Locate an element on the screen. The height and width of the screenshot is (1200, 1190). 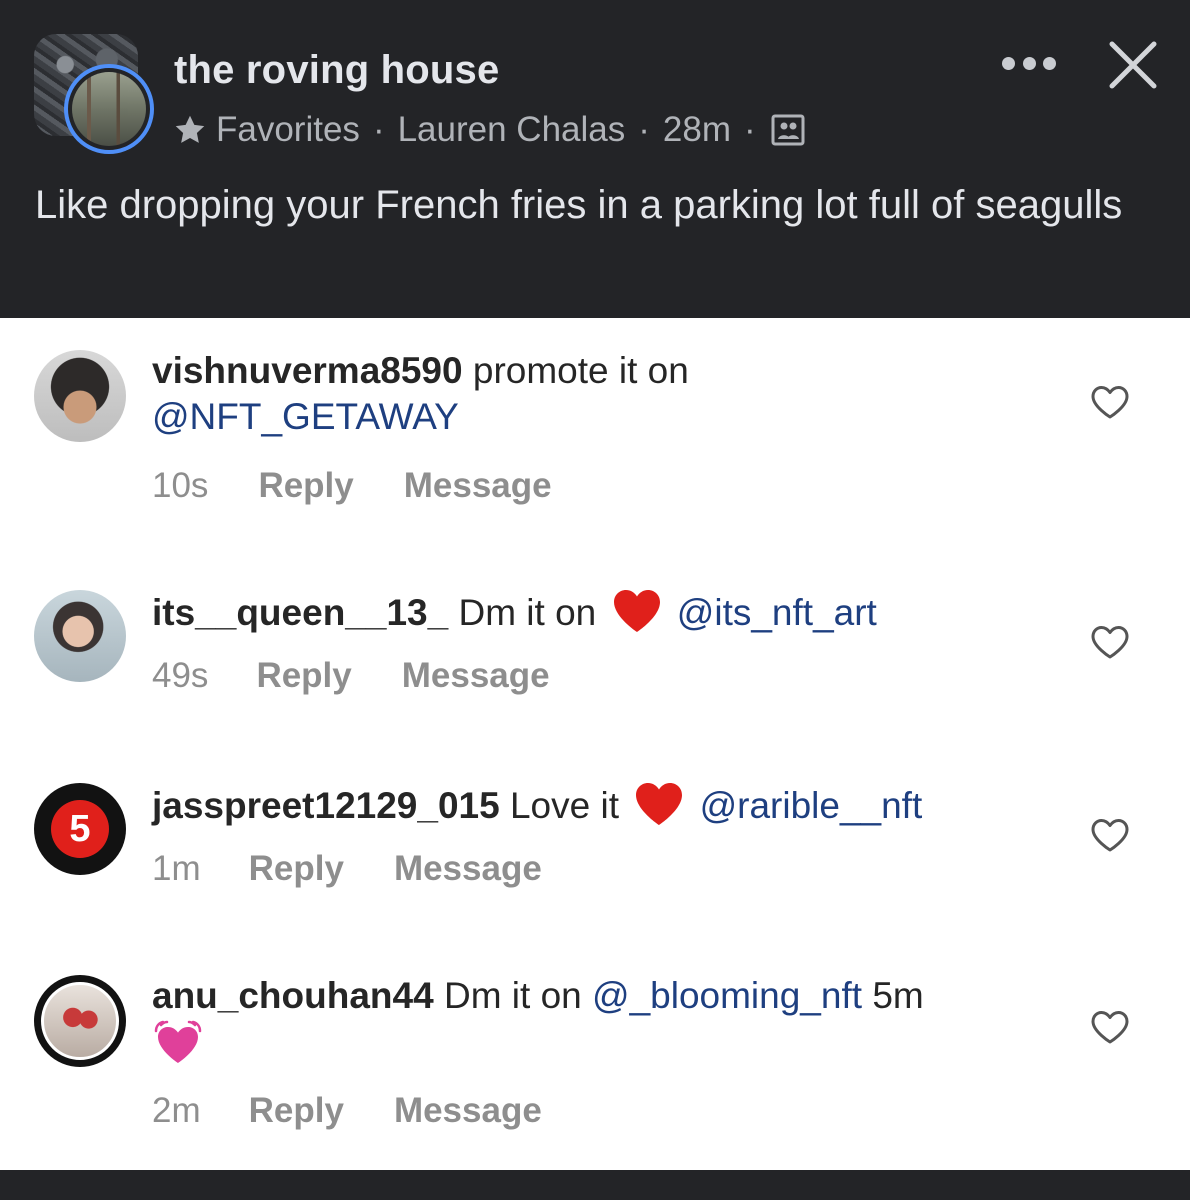
post-meta: Favorites · Lauren Chalas · 28m · is located at coordinates (488, 130).